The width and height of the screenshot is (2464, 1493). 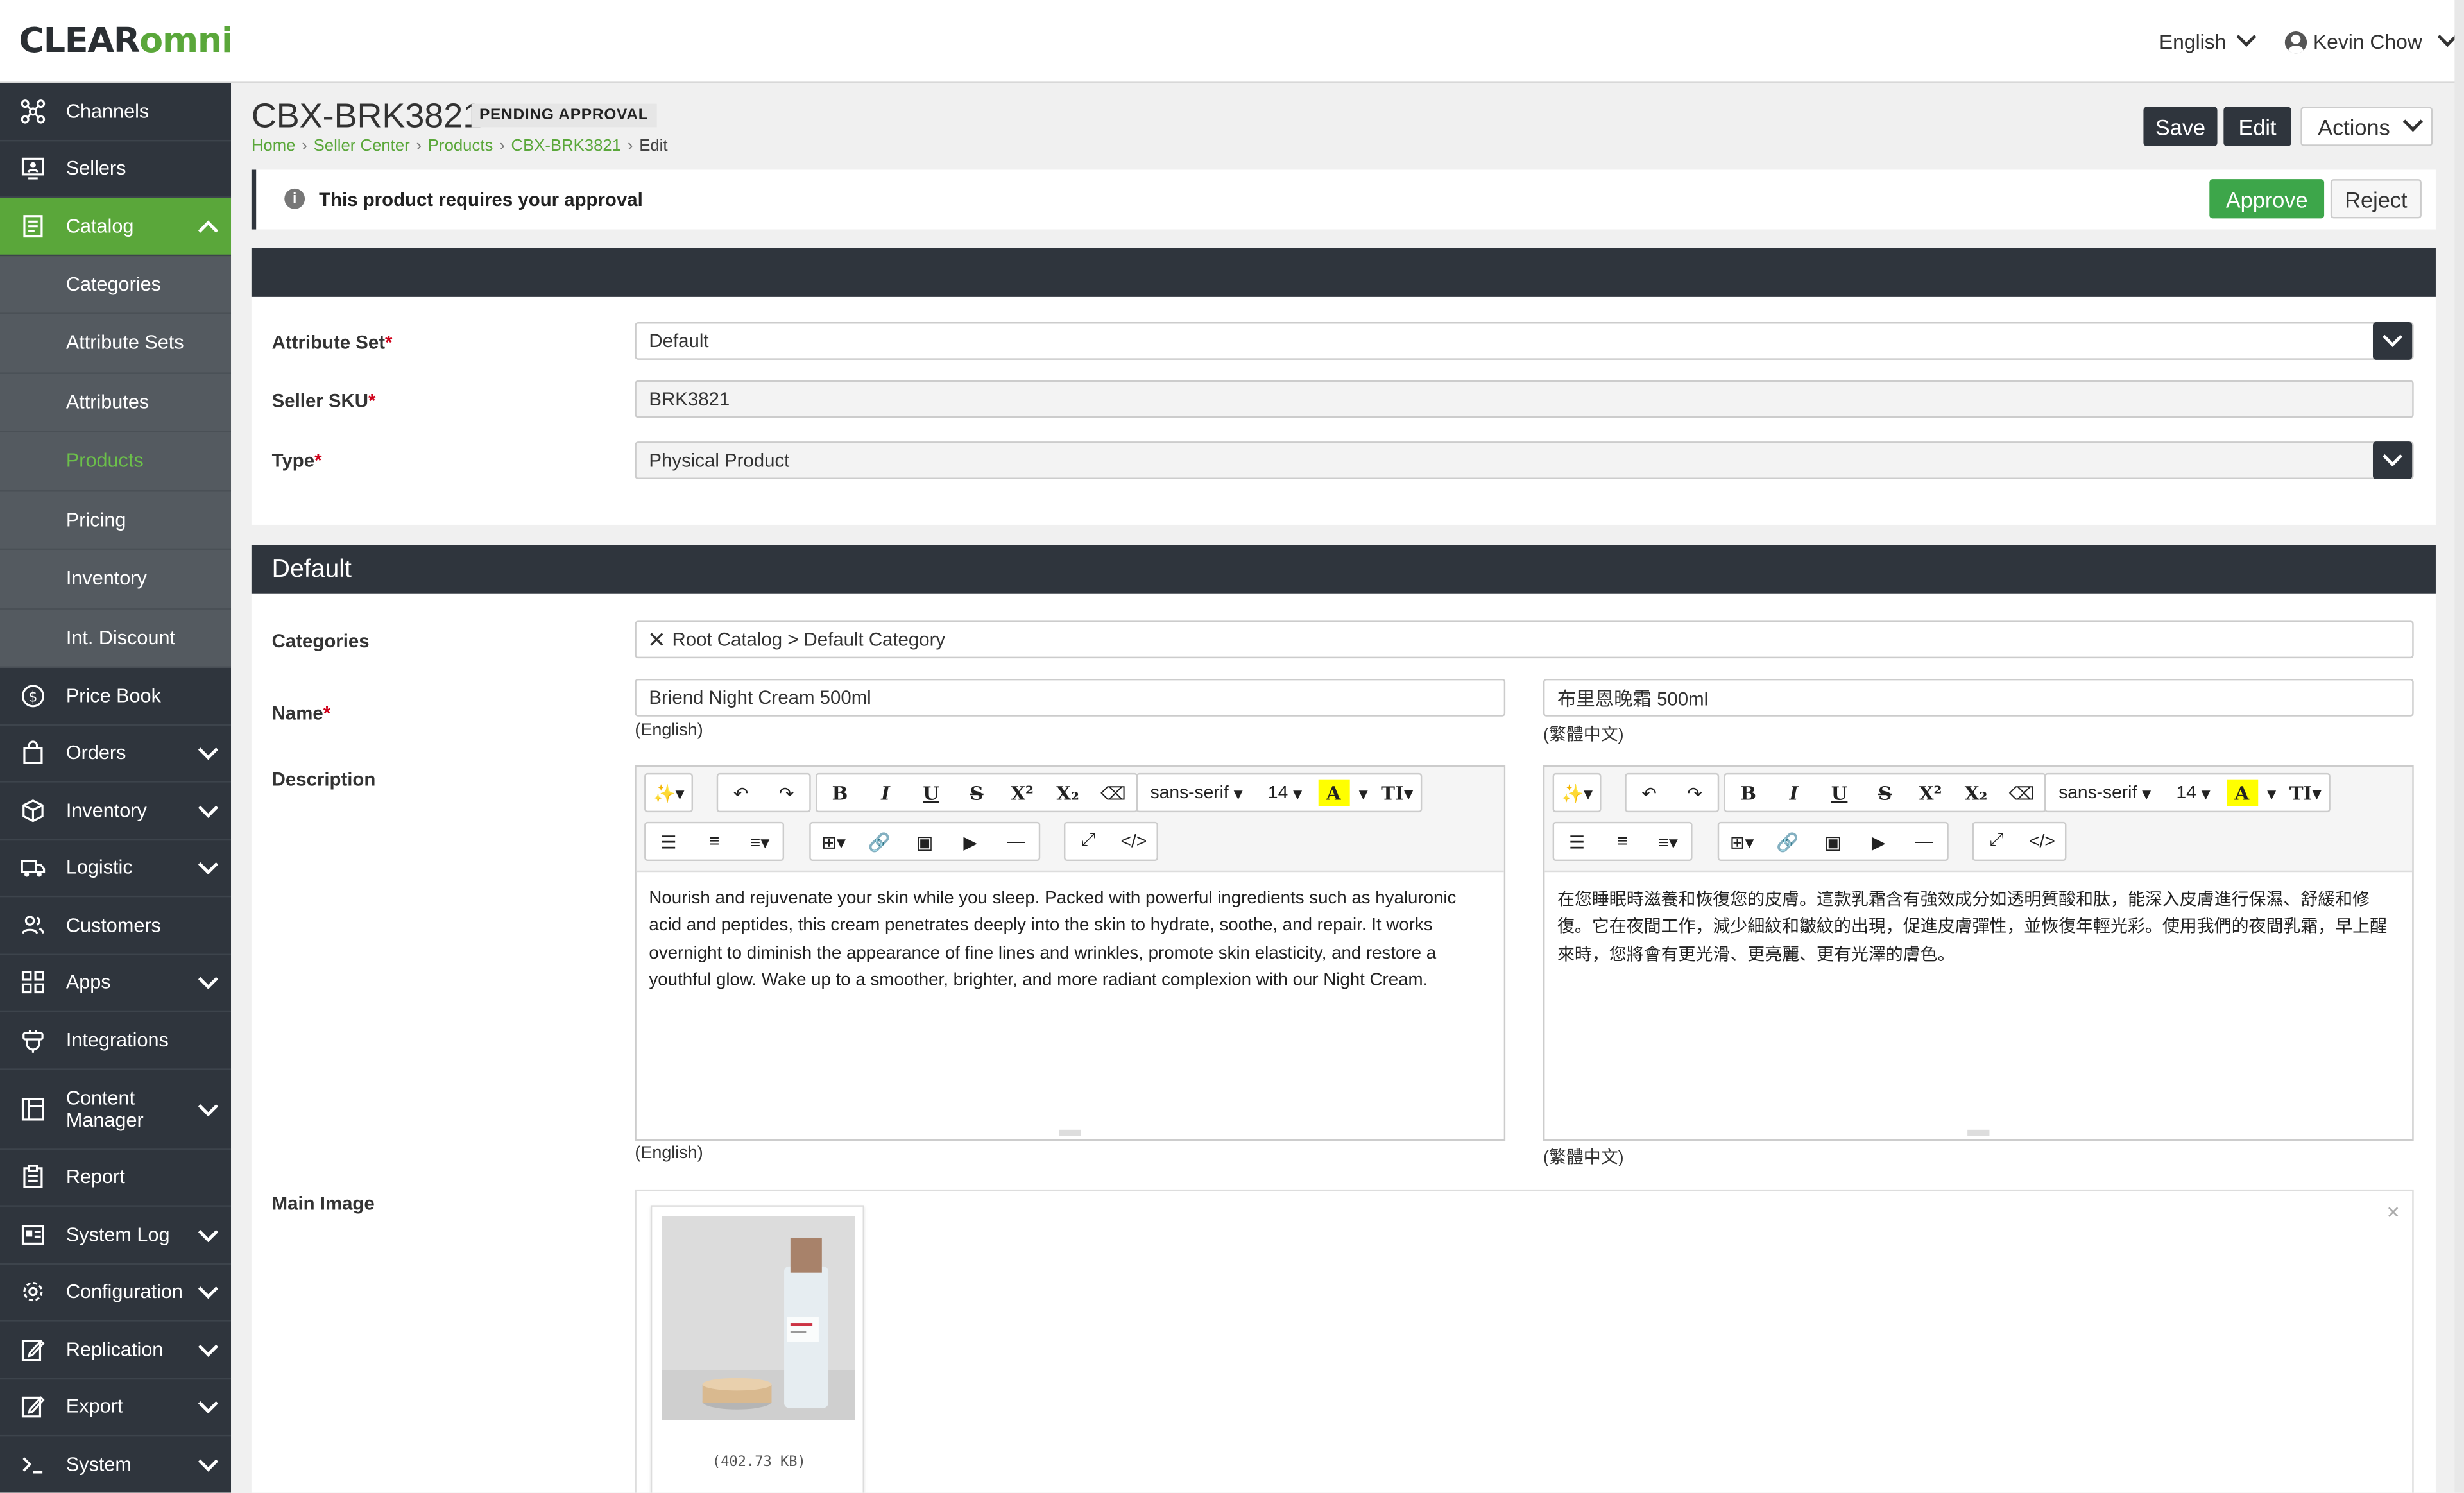 What do you see at coordinates (116, 402) in the screenshot?
I see `sidebar-subitem-attributes: Attributes` at bounding box center [116, 402].